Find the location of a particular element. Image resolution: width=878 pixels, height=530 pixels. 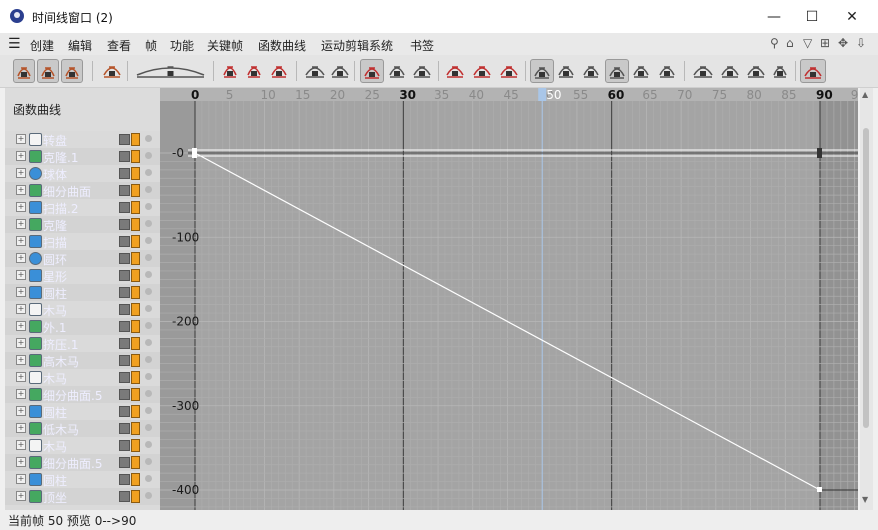

tangent-lock-angle-icon is located at coordinates (641, 70).